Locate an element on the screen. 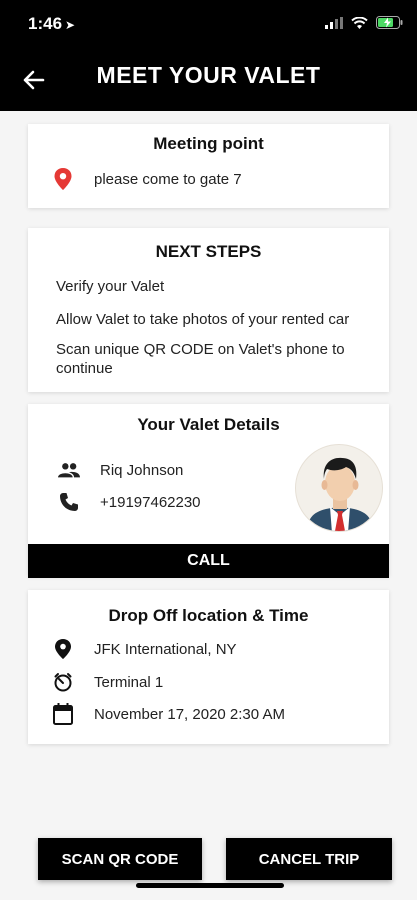  drop-off-title: Drop Off location & Time is located at coordinates (208, 615).